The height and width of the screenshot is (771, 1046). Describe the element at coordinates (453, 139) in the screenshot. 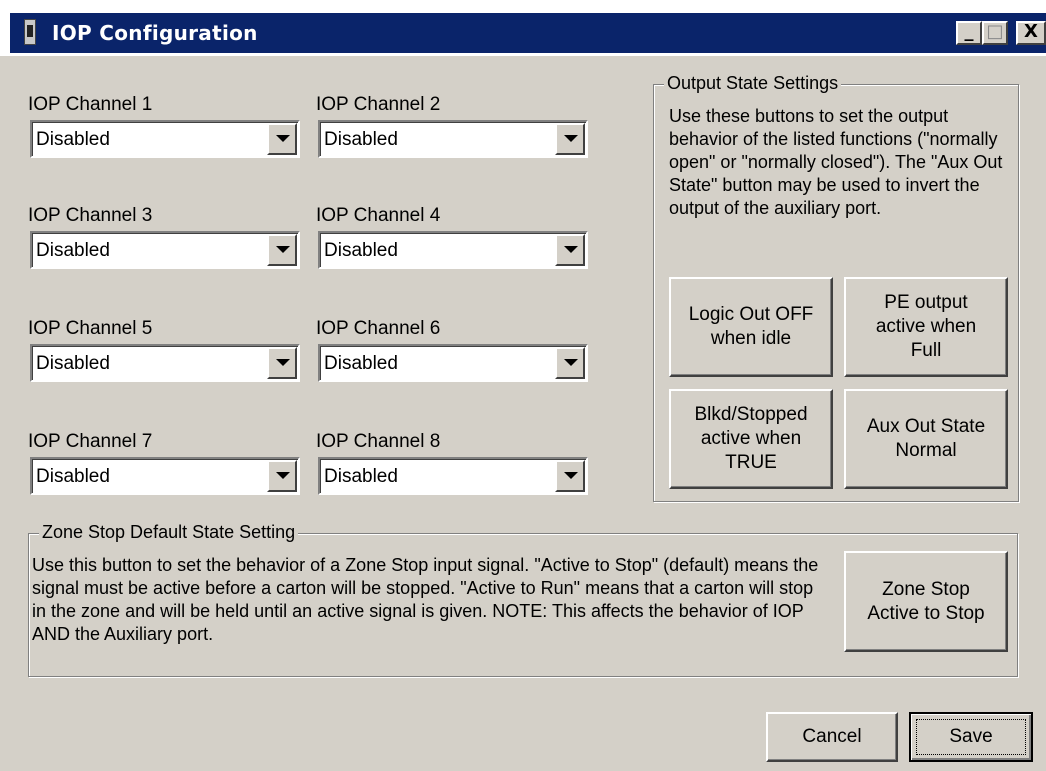

I see `channel-2-select: Disabled` at that location.